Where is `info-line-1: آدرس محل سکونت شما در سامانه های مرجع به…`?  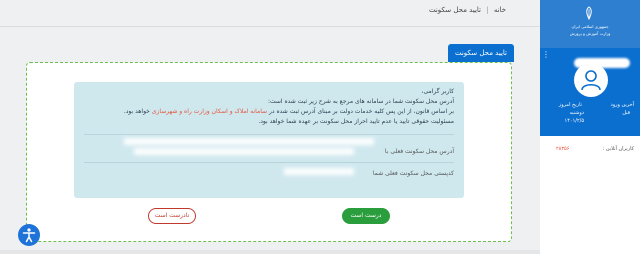
info-line-1: آدرس محل سکونت شما در سامانه های مرجع به… is located at coordinates (360, 101).